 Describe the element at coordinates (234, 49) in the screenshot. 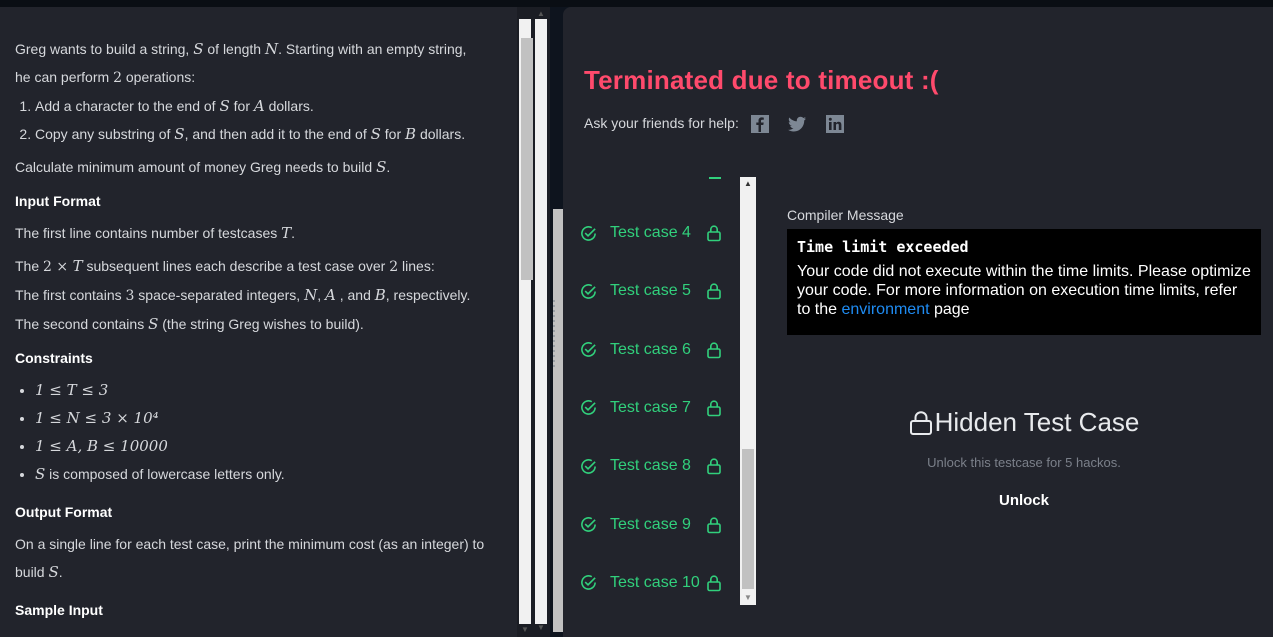

I see `text: of length` at that location.